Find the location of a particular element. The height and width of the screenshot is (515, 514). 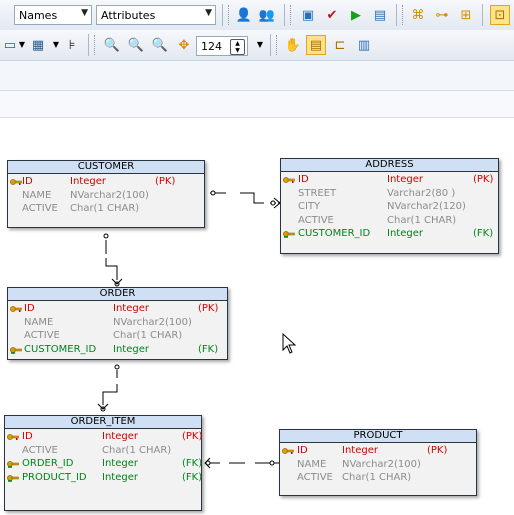

entity-title: PRODUCT is located at coordinates (378, 436).